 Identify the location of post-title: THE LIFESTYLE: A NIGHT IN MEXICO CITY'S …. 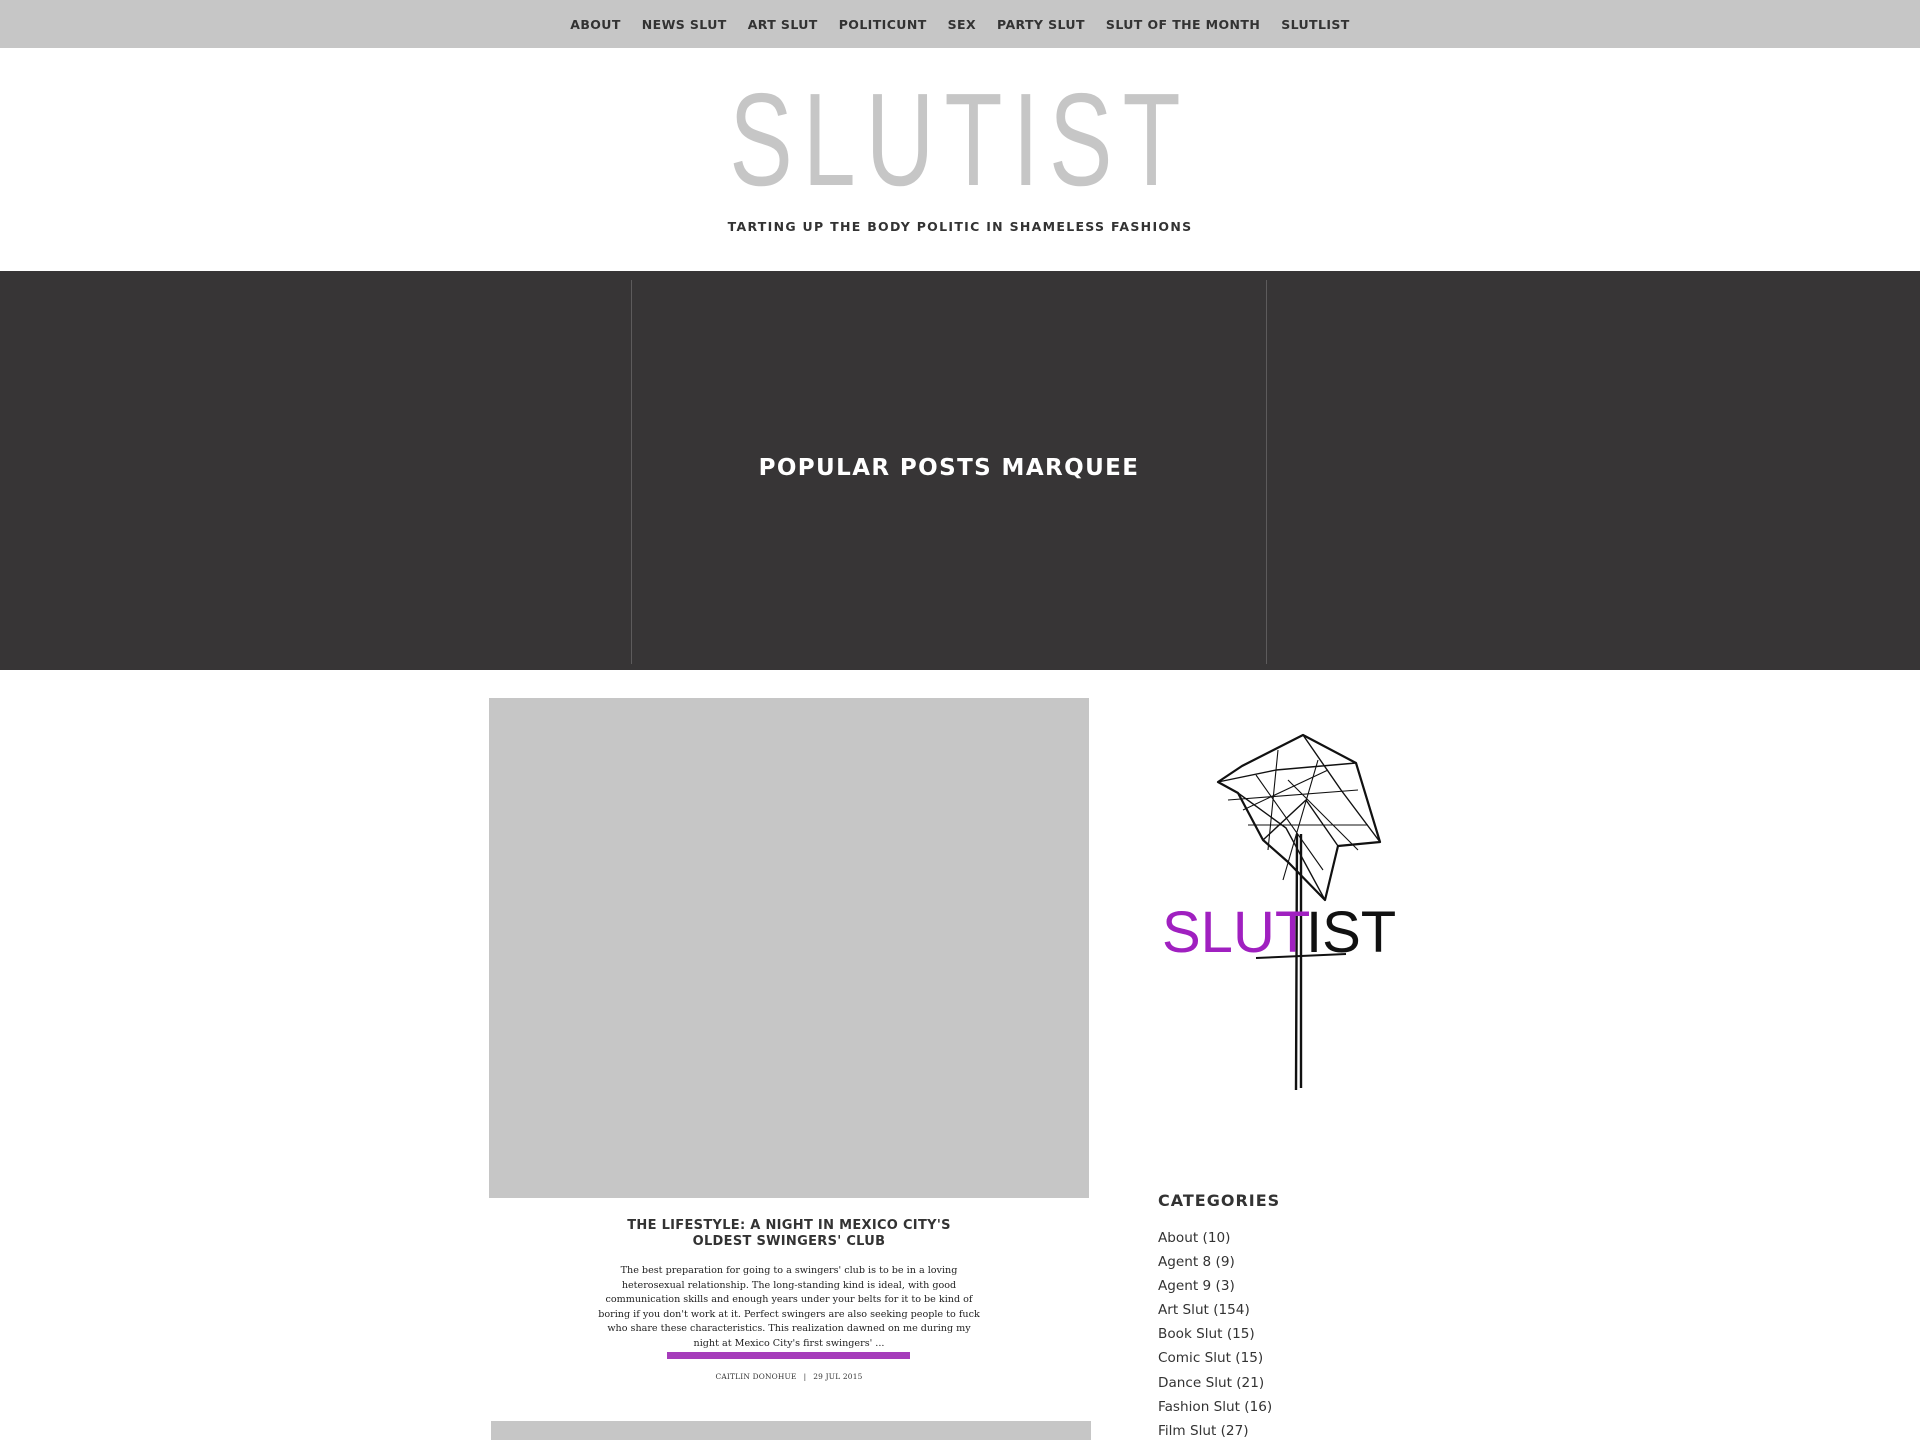
(789, 1234).